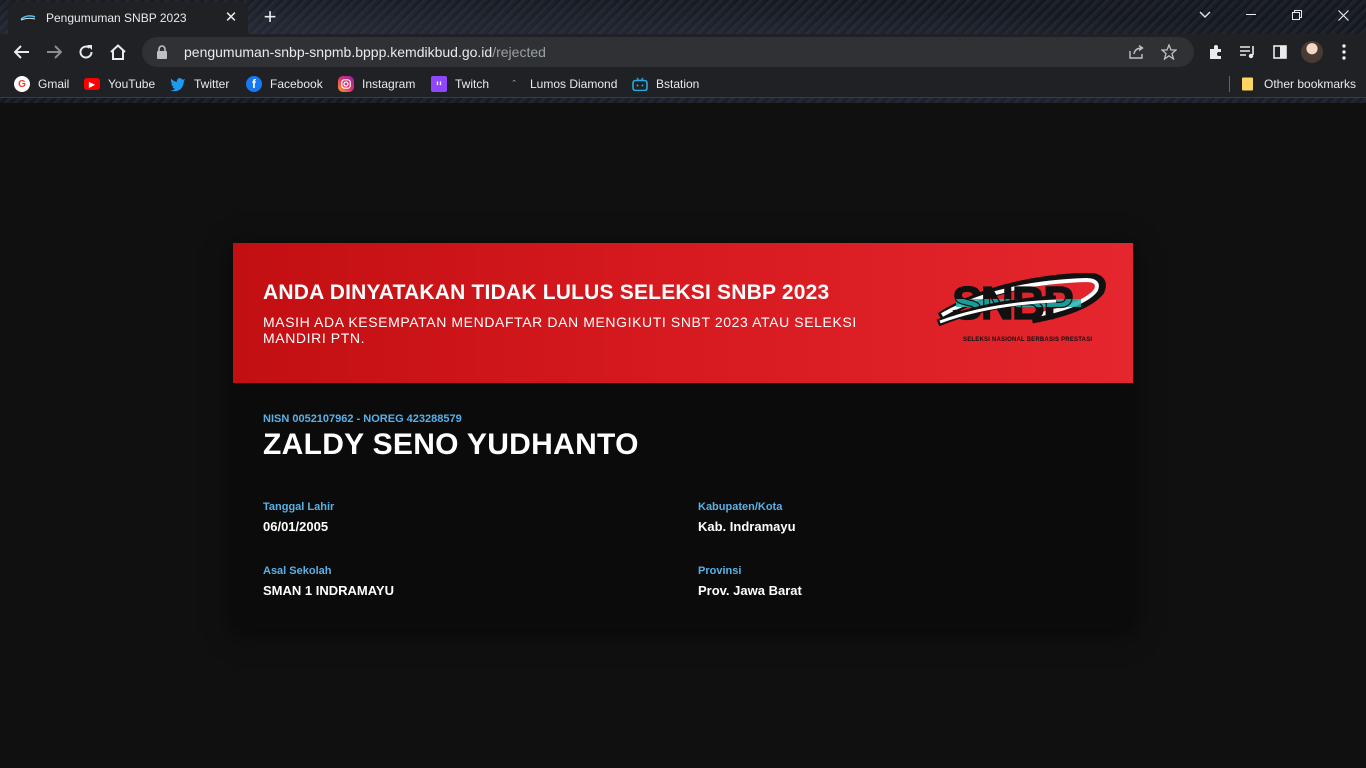  What do you see at coordinates (750, 581) in the screenshot?
I see `province-field: Provinsi Prov. Jawa Barat` at bounding box center [750, 581].